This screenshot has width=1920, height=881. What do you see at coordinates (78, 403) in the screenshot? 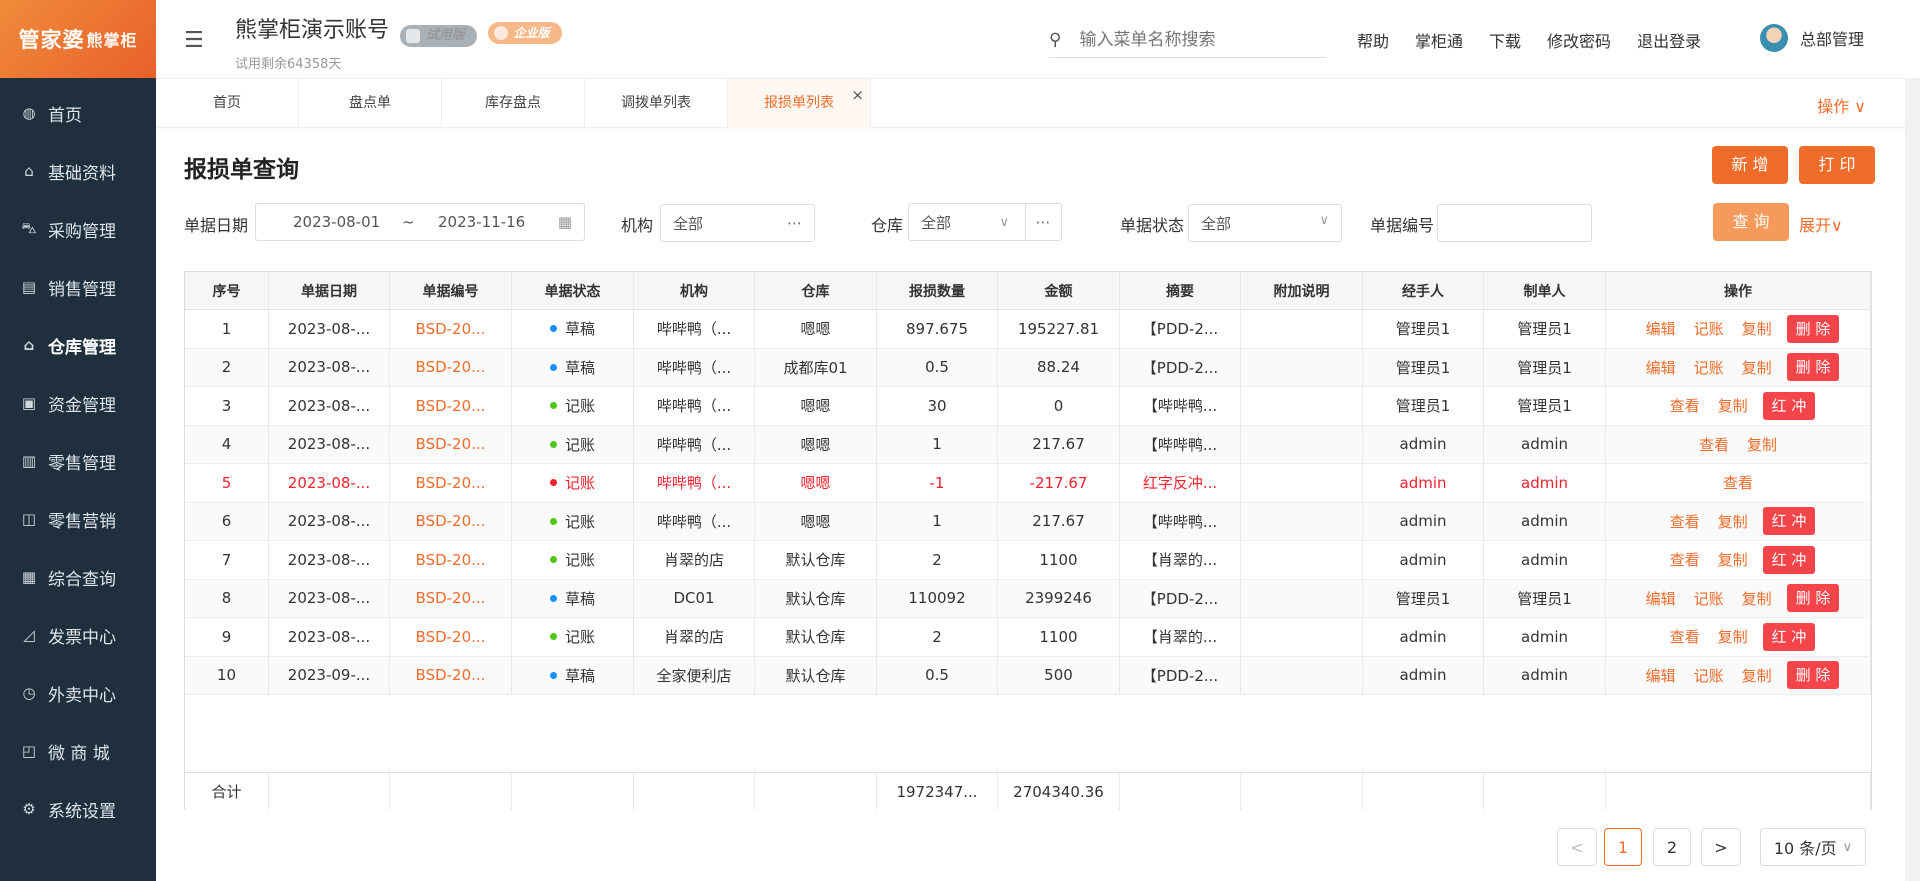
I see `sidebar-item-5: ▣ 资金管理` at bounding box center [78, 403].